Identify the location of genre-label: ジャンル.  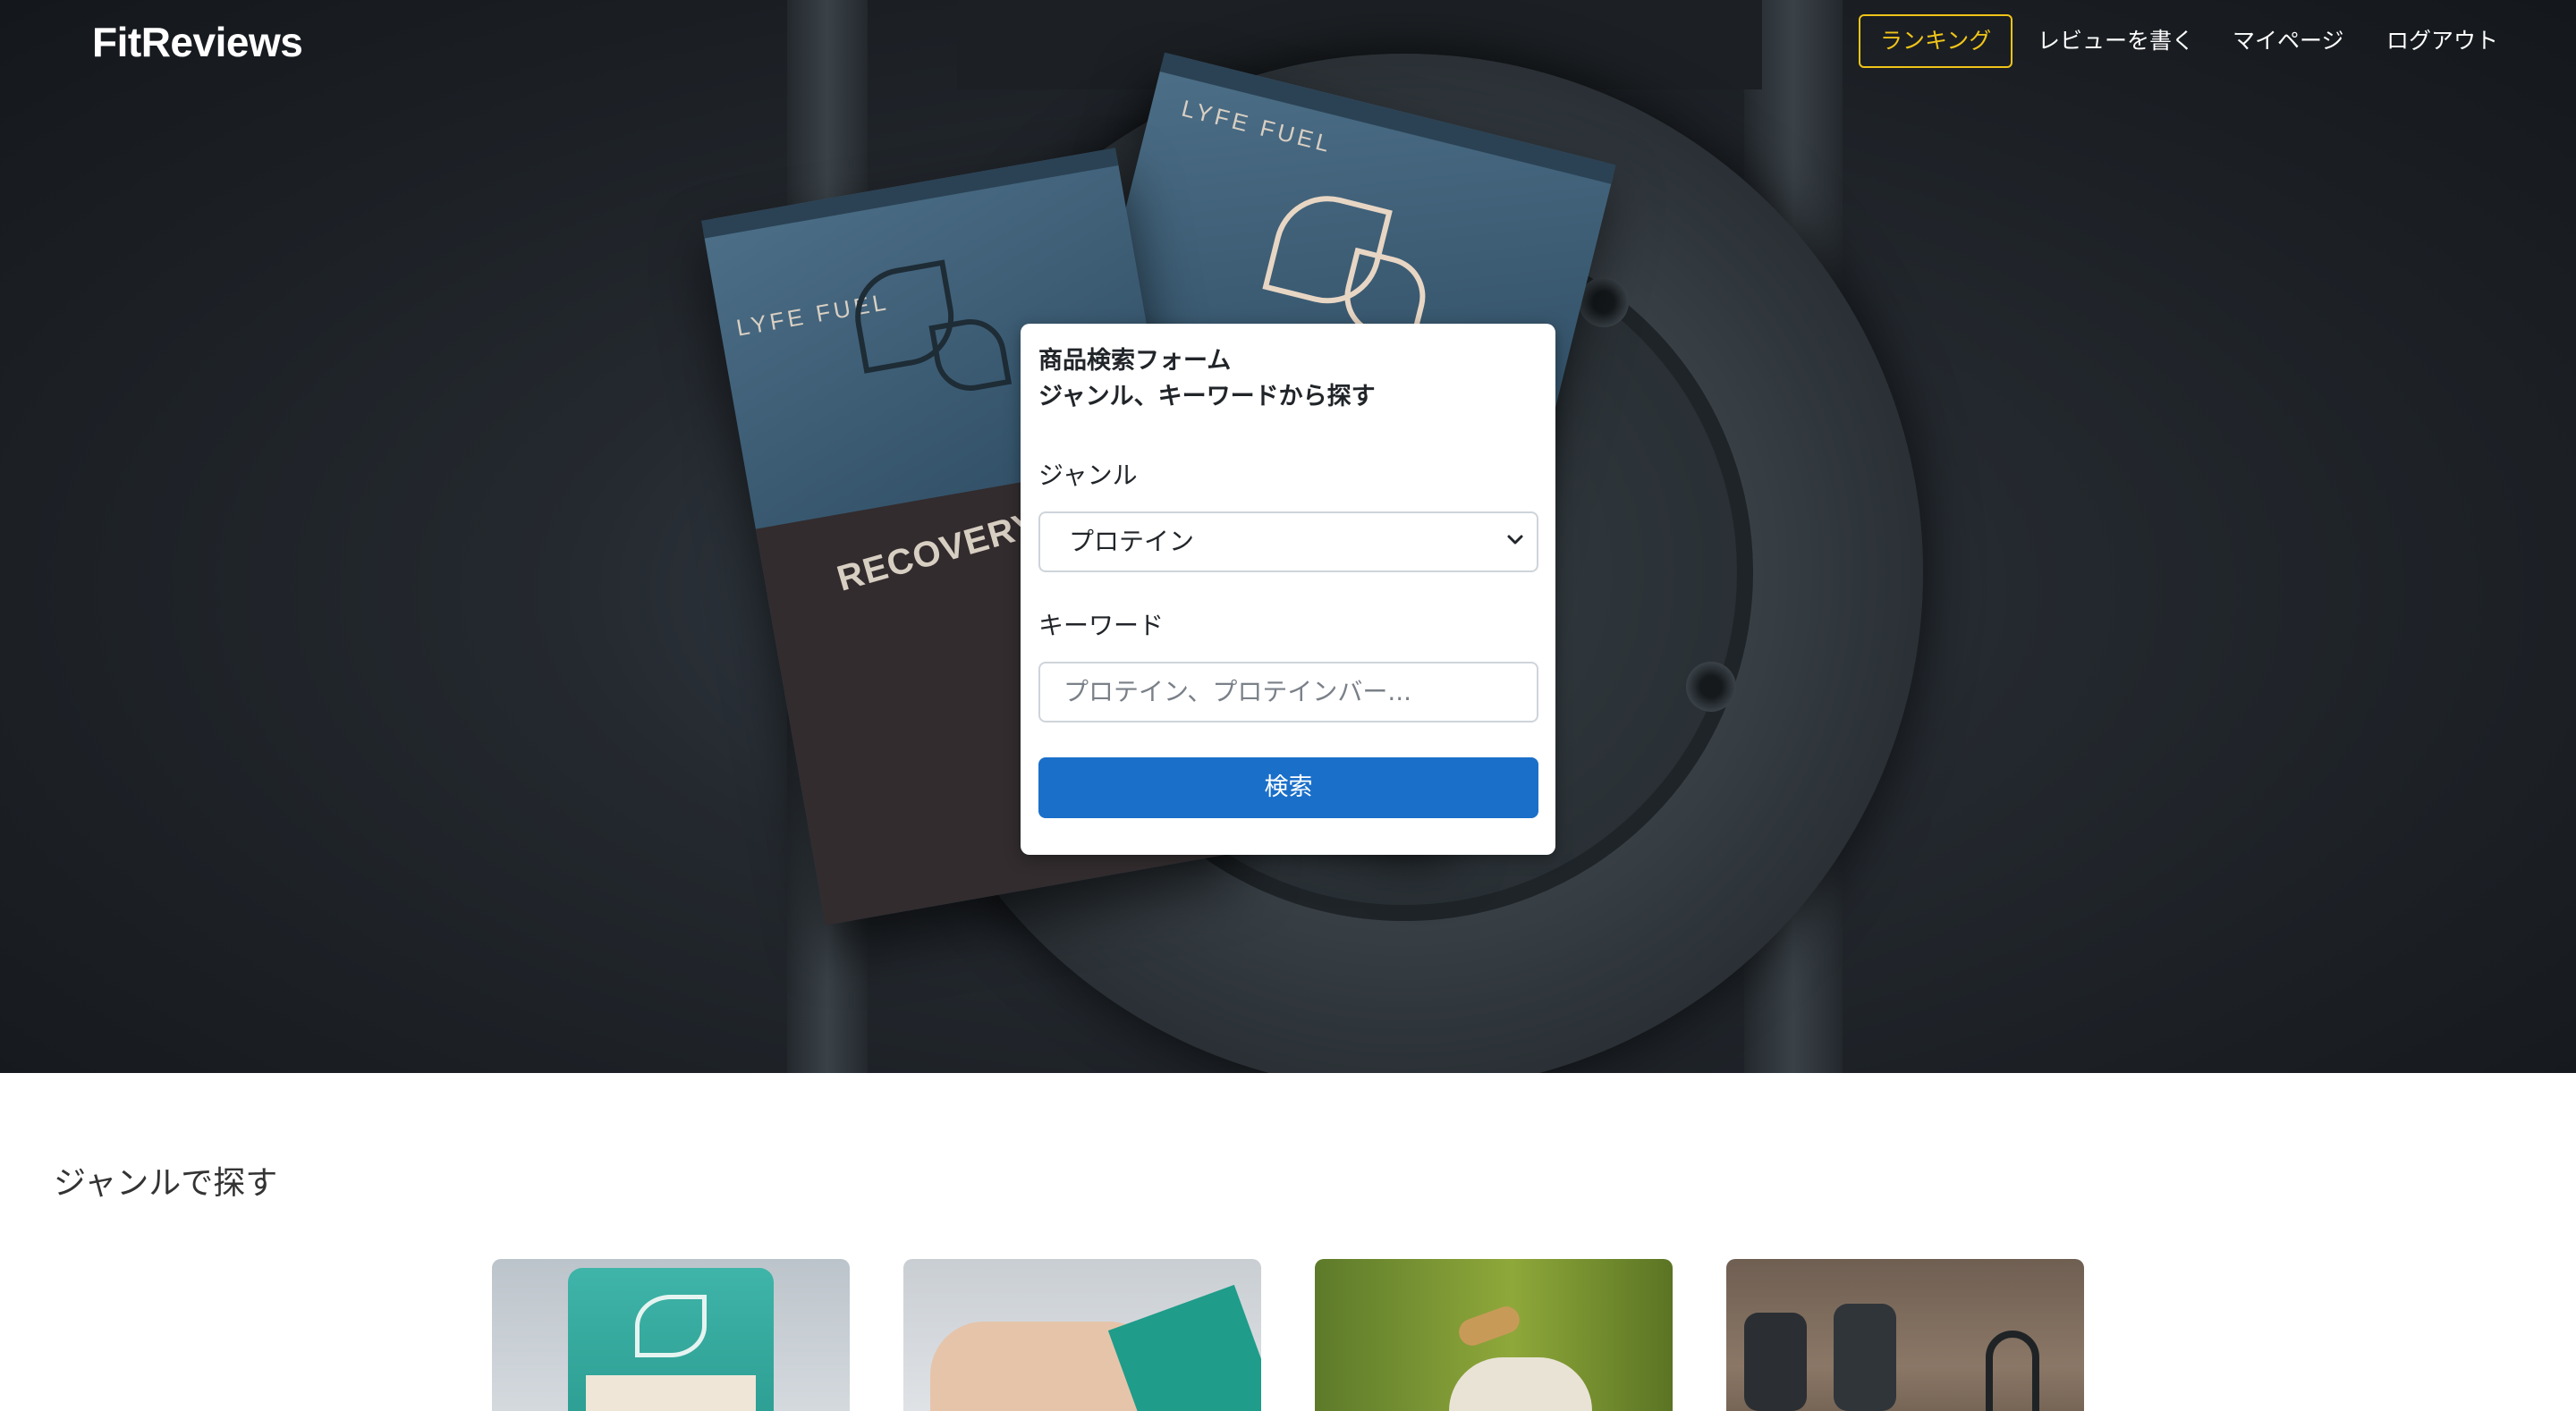
(1088, 475).